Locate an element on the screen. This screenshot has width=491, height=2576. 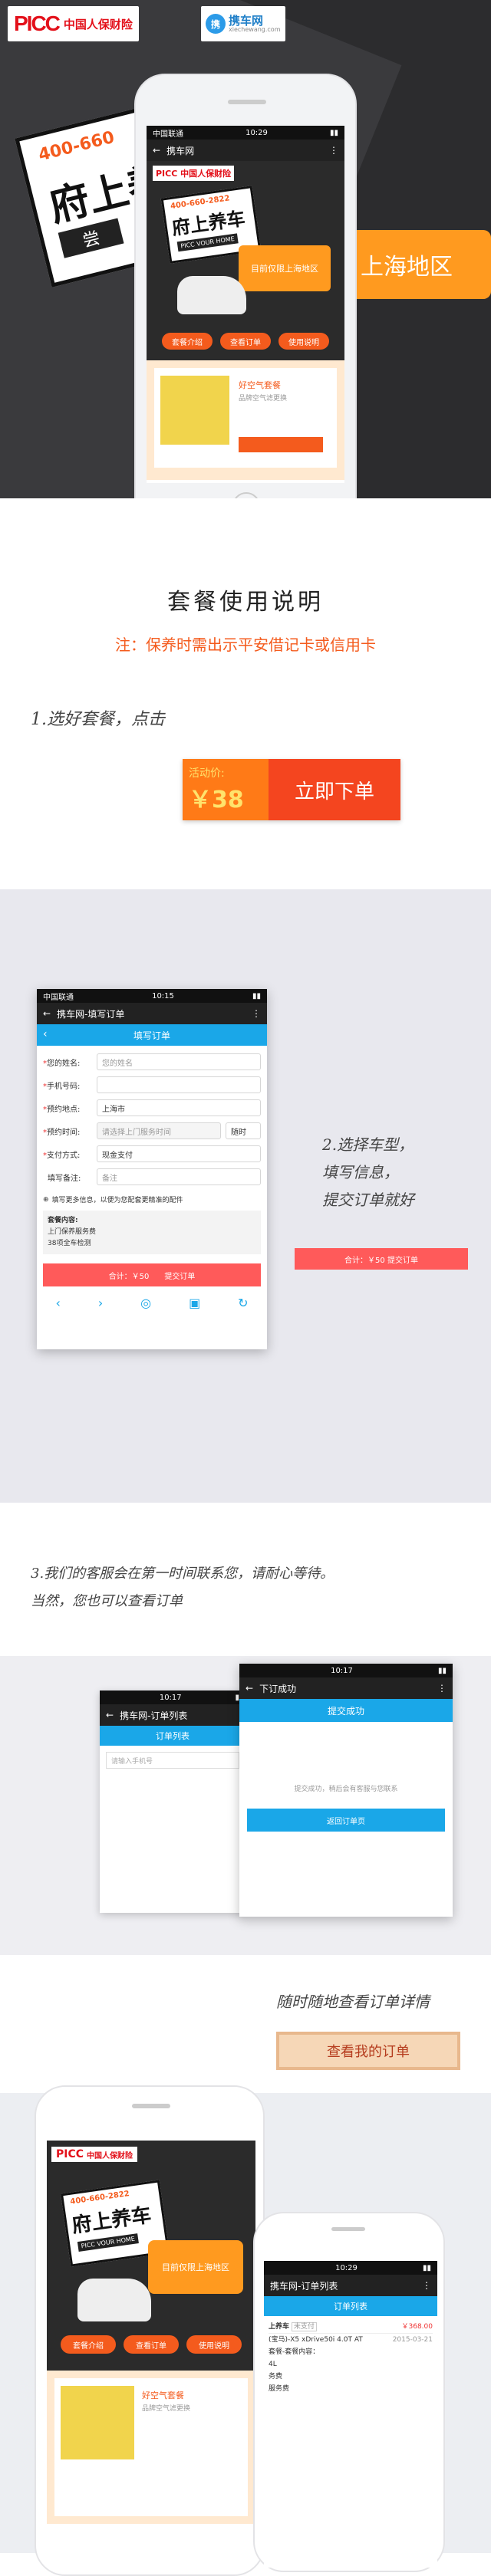
form-row-time: *预约时间: 请选择上门服务时间 随时 is located at coordinates (152, 1130).